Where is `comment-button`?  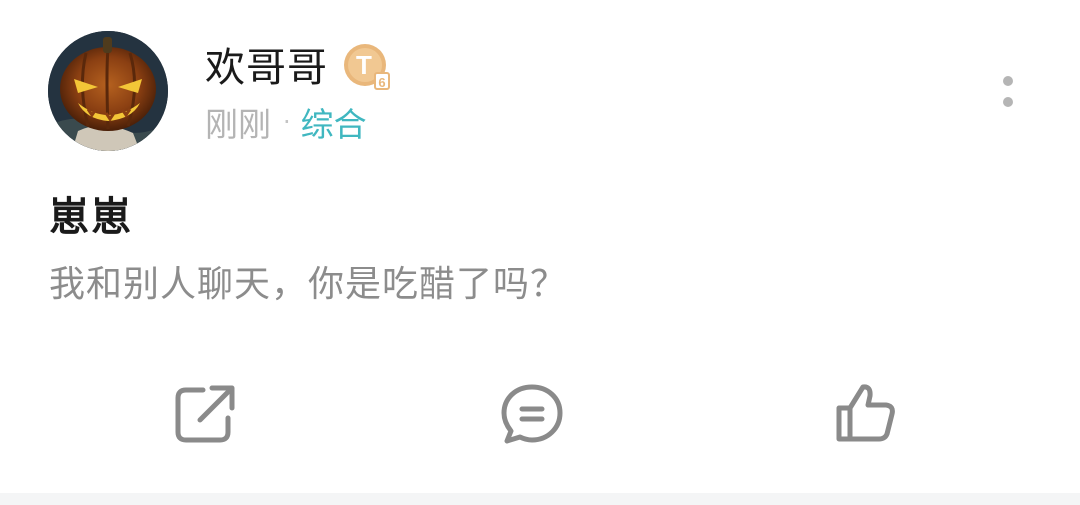
comment-button is located at coordinates (532, 414).